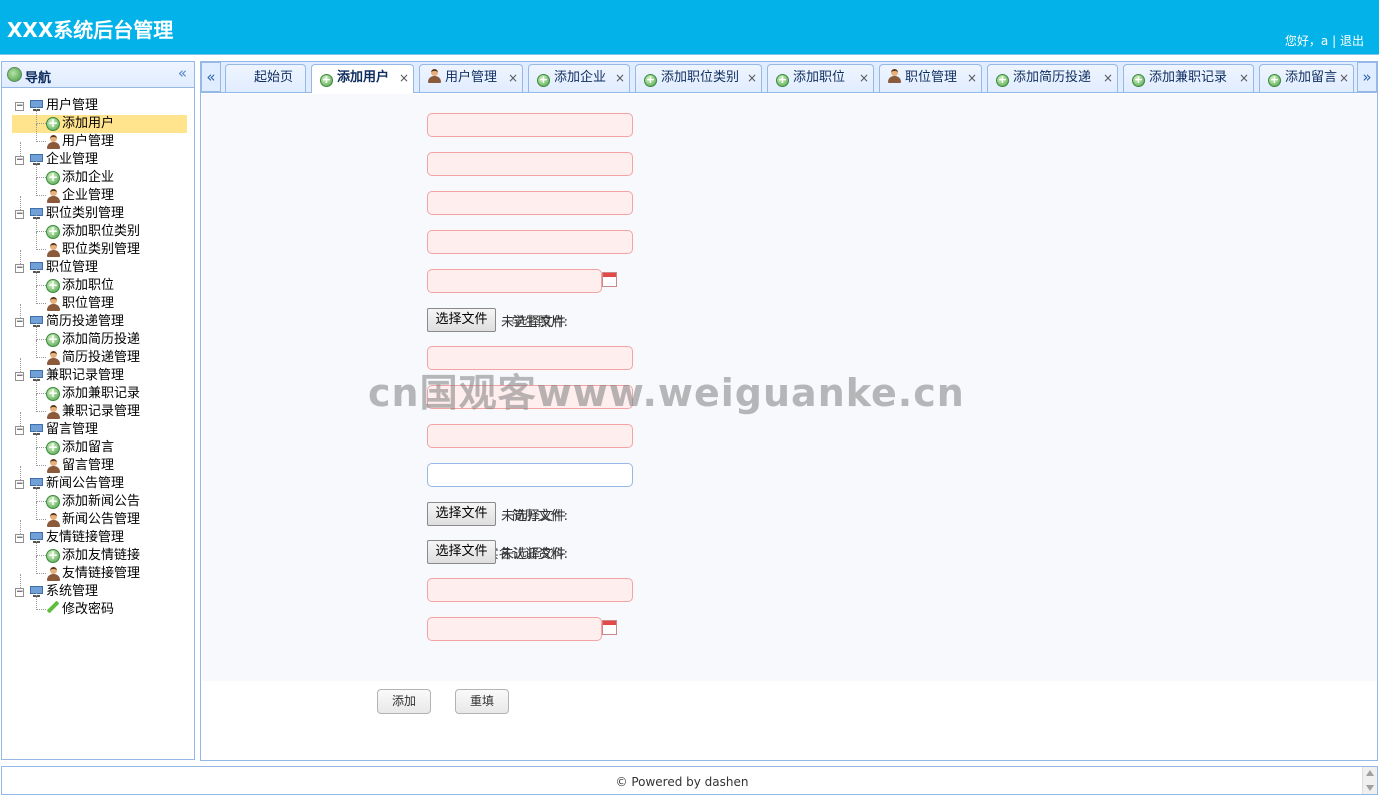  I want to click on tab-4: + 添加职位类别 ×, so click(698, 78).